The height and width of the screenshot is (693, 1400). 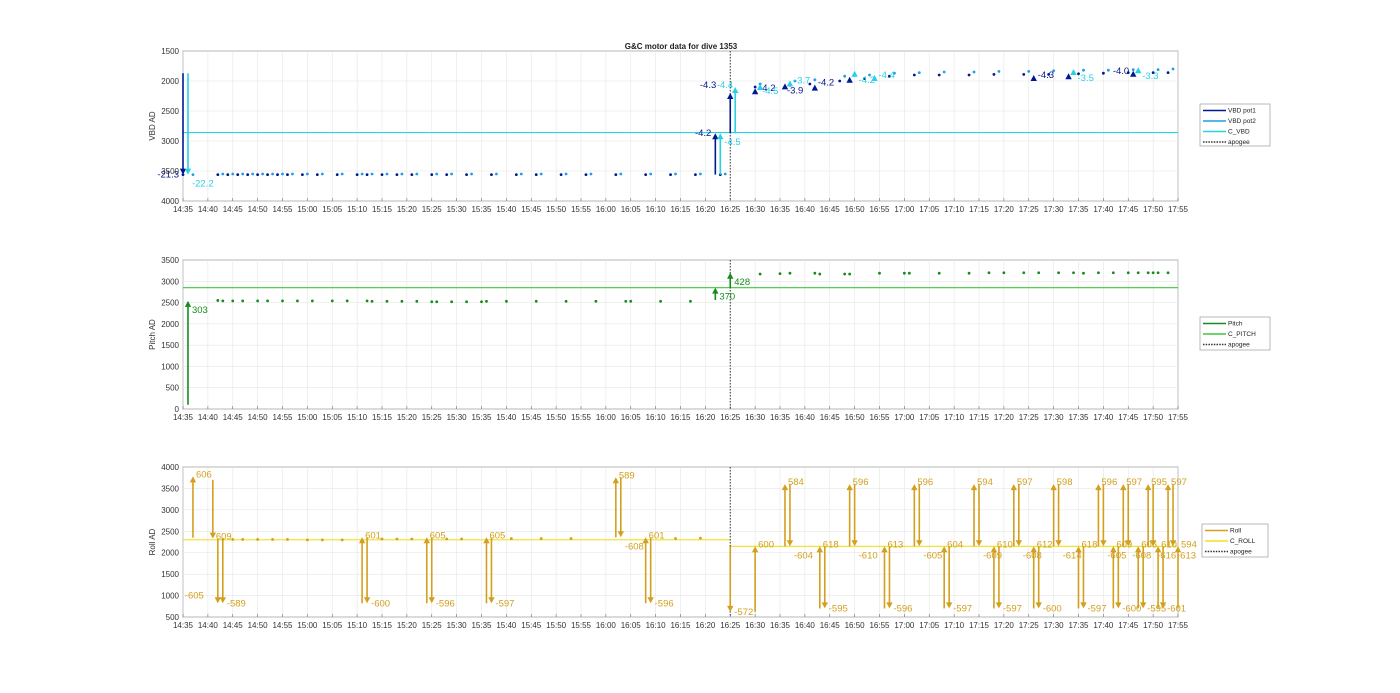 I want to click on arrow-label: -4.0, so click(x=1121, y=71).